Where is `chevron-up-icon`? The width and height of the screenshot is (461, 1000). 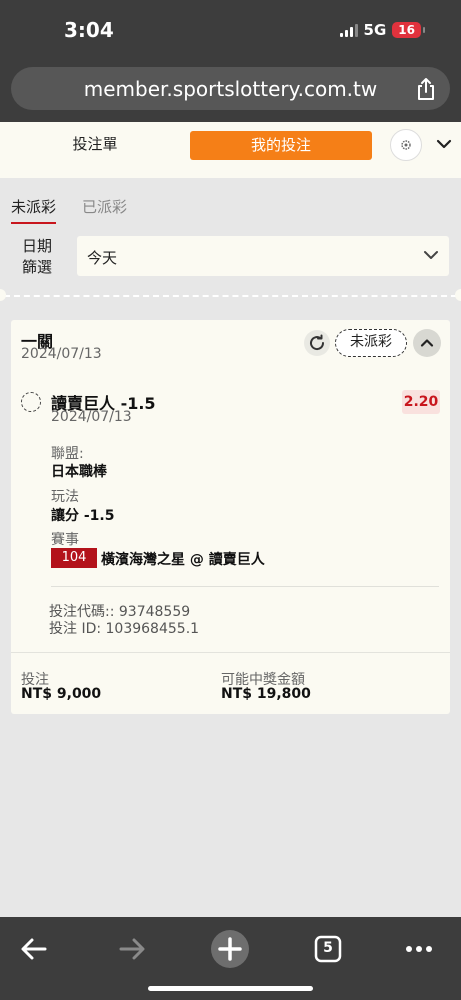 chevron-up-icon is located at coordinates (427, 343).